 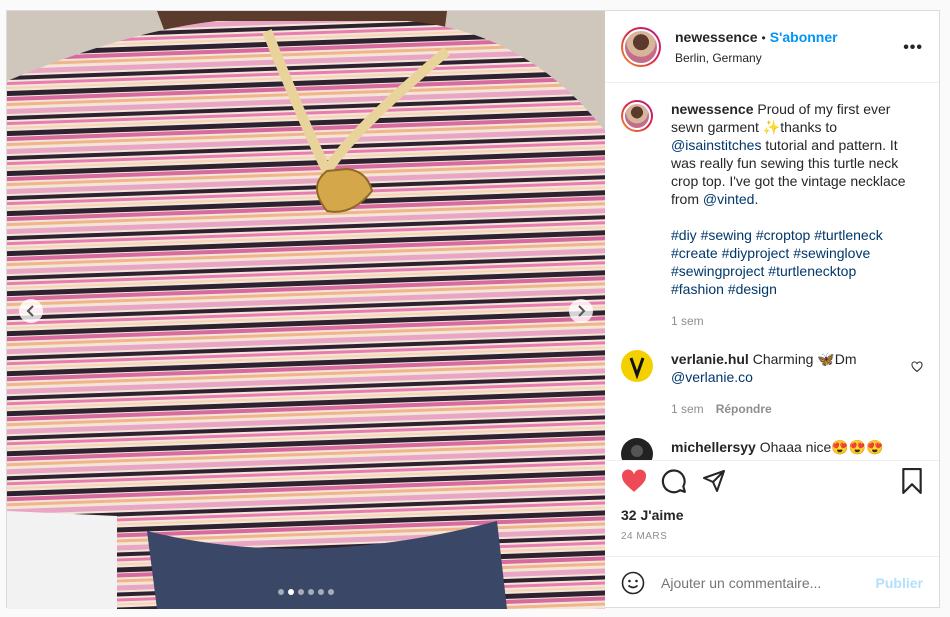 I want to click on hashtag-link: #turtlenecktop, so click(x=812, y=271).